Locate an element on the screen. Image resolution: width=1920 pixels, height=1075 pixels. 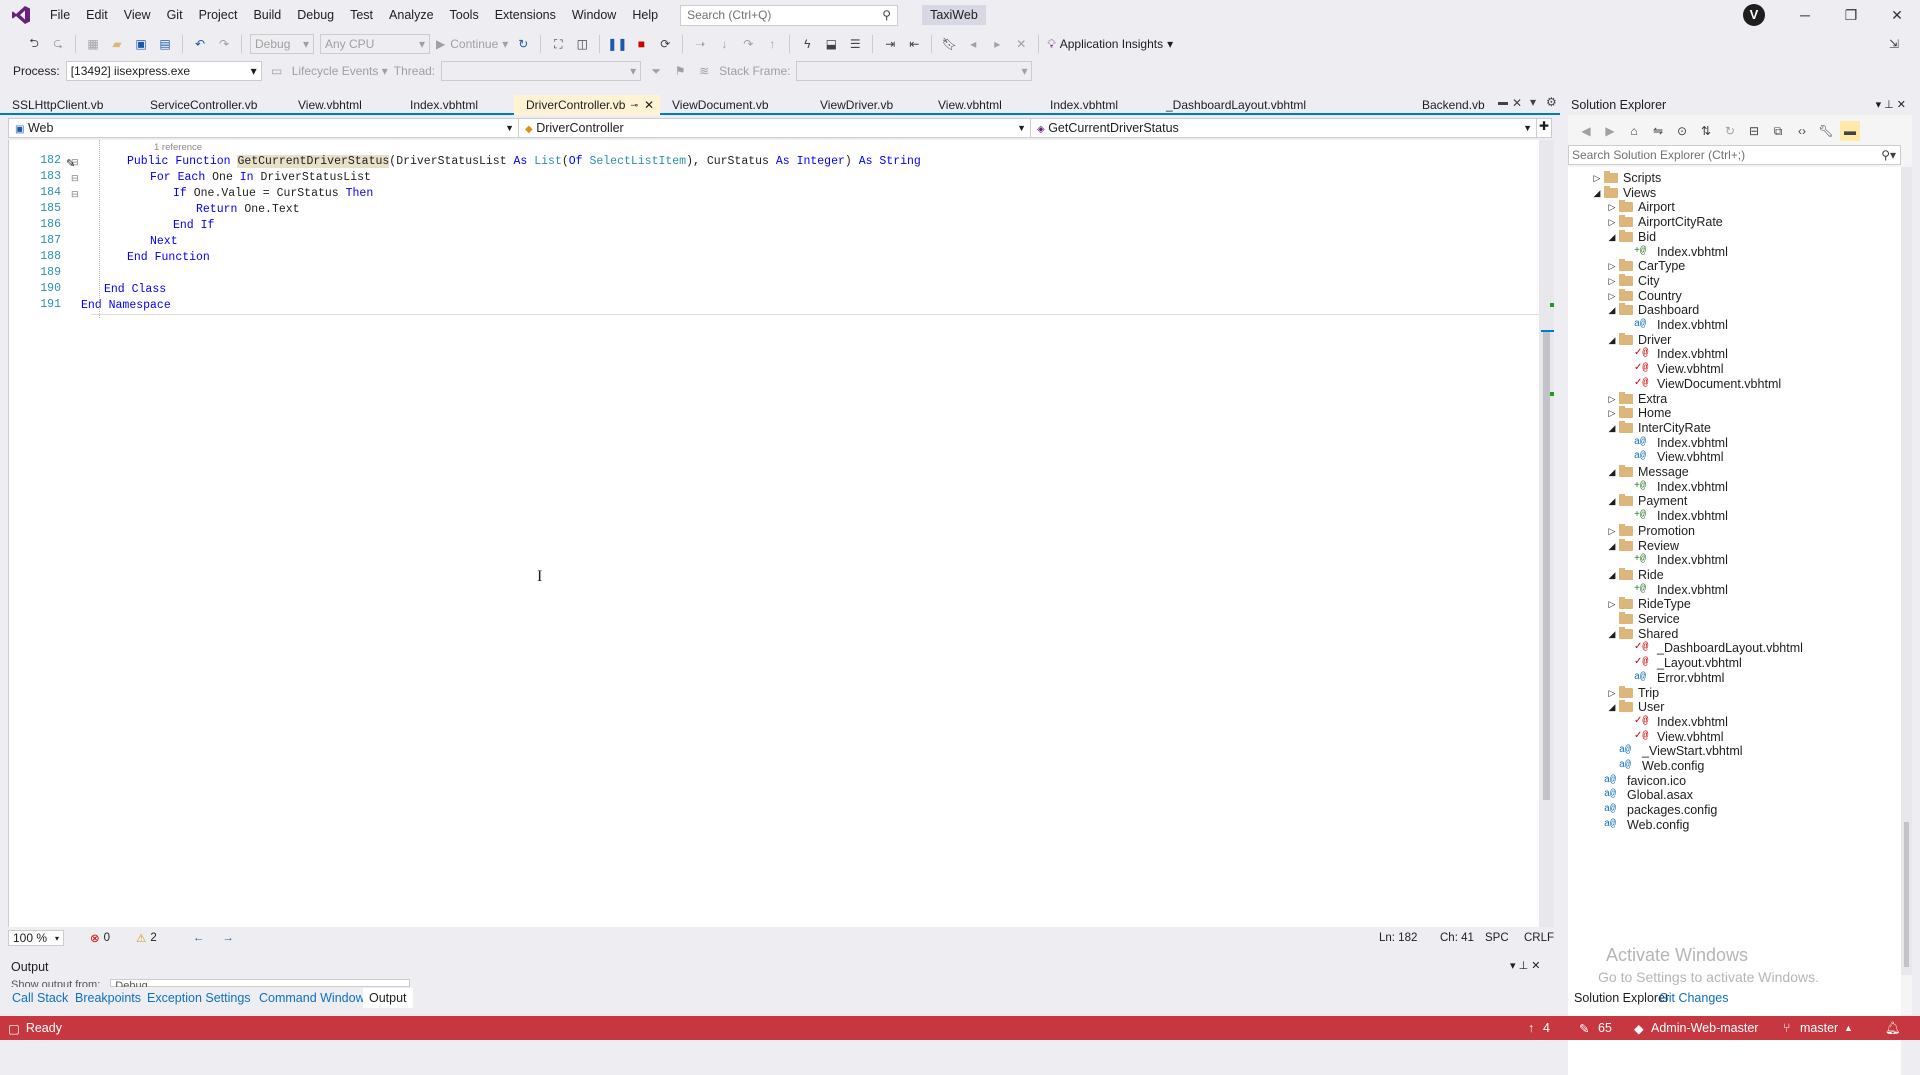
show-all-files-icon: ⧉ is located at coordinates (1778, 131).